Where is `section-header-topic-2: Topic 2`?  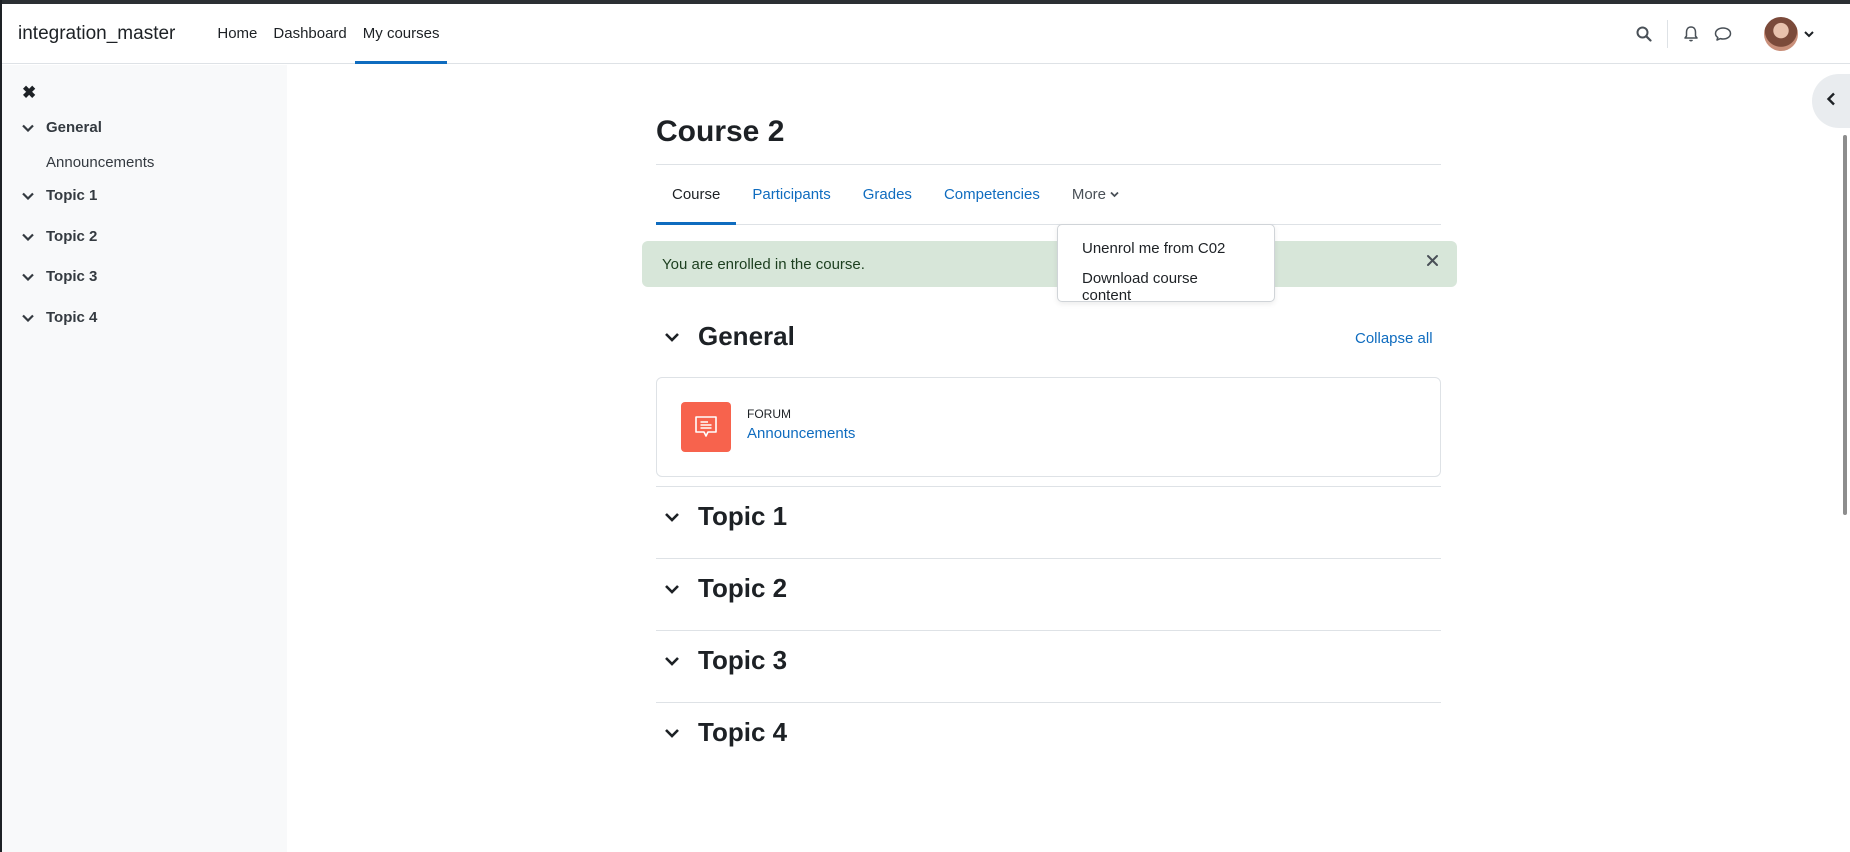
section-header-topic-2: Topic 2 is located at coordinates (721, 588).